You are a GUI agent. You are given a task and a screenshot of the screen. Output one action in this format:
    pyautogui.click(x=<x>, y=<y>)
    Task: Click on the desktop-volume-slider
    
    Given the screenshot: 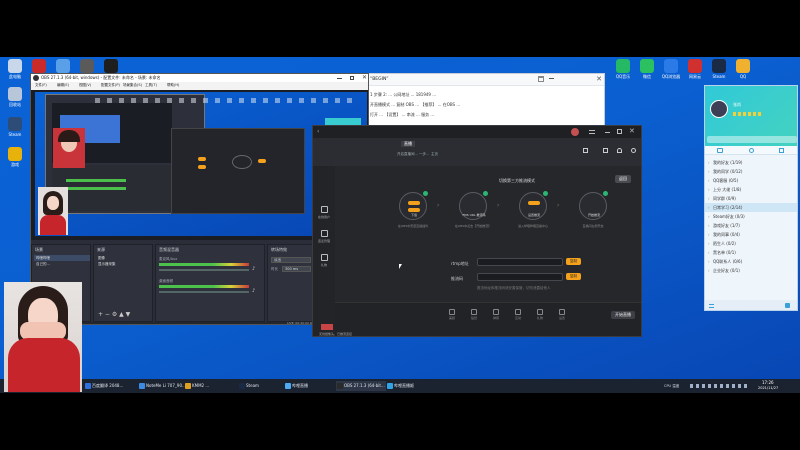 What is the action you would take?
    pyautogui.click(x=204, y=292)
    